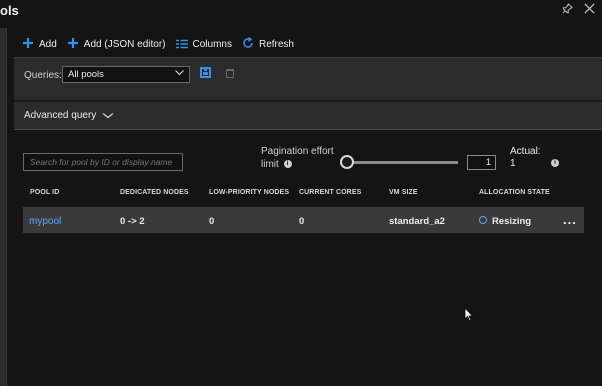 The image size is (602, 386). Describe the element at coordinates (86, 74) in the screenshot. I see `queries-selected-value: All pools` at that location.